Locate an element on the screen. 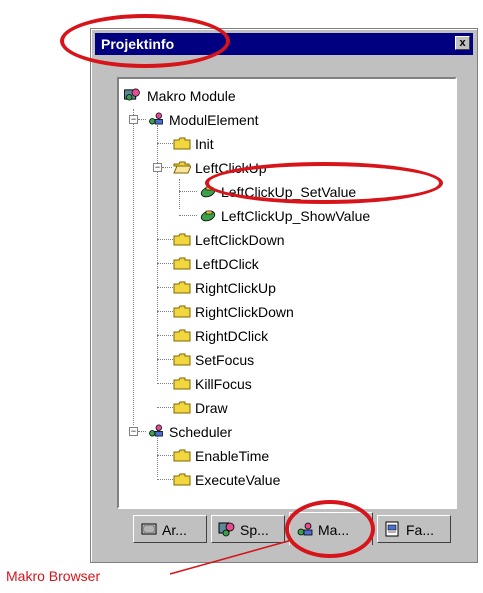 The image size is (483, 593). tree-folder-label: LeftDClick is located at coordinates (227, 264).